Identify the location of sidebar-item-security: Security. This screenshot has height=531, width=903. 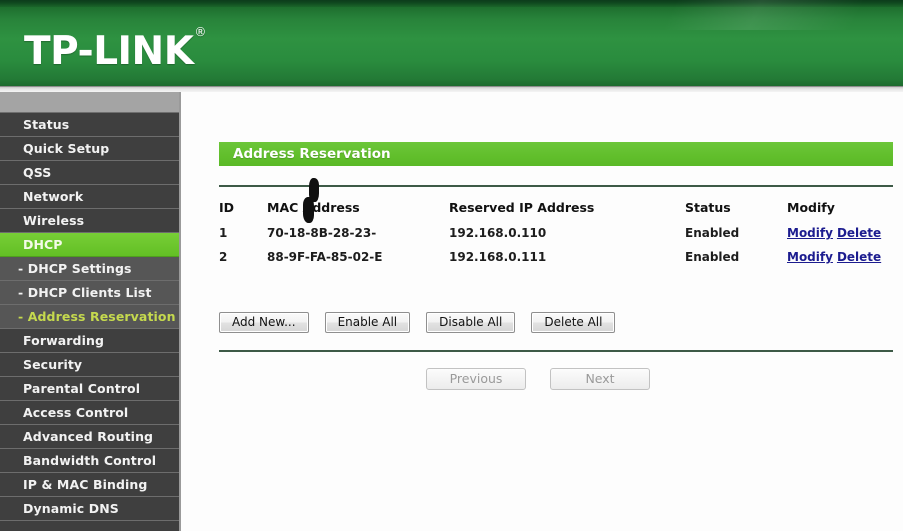
(89, 365).